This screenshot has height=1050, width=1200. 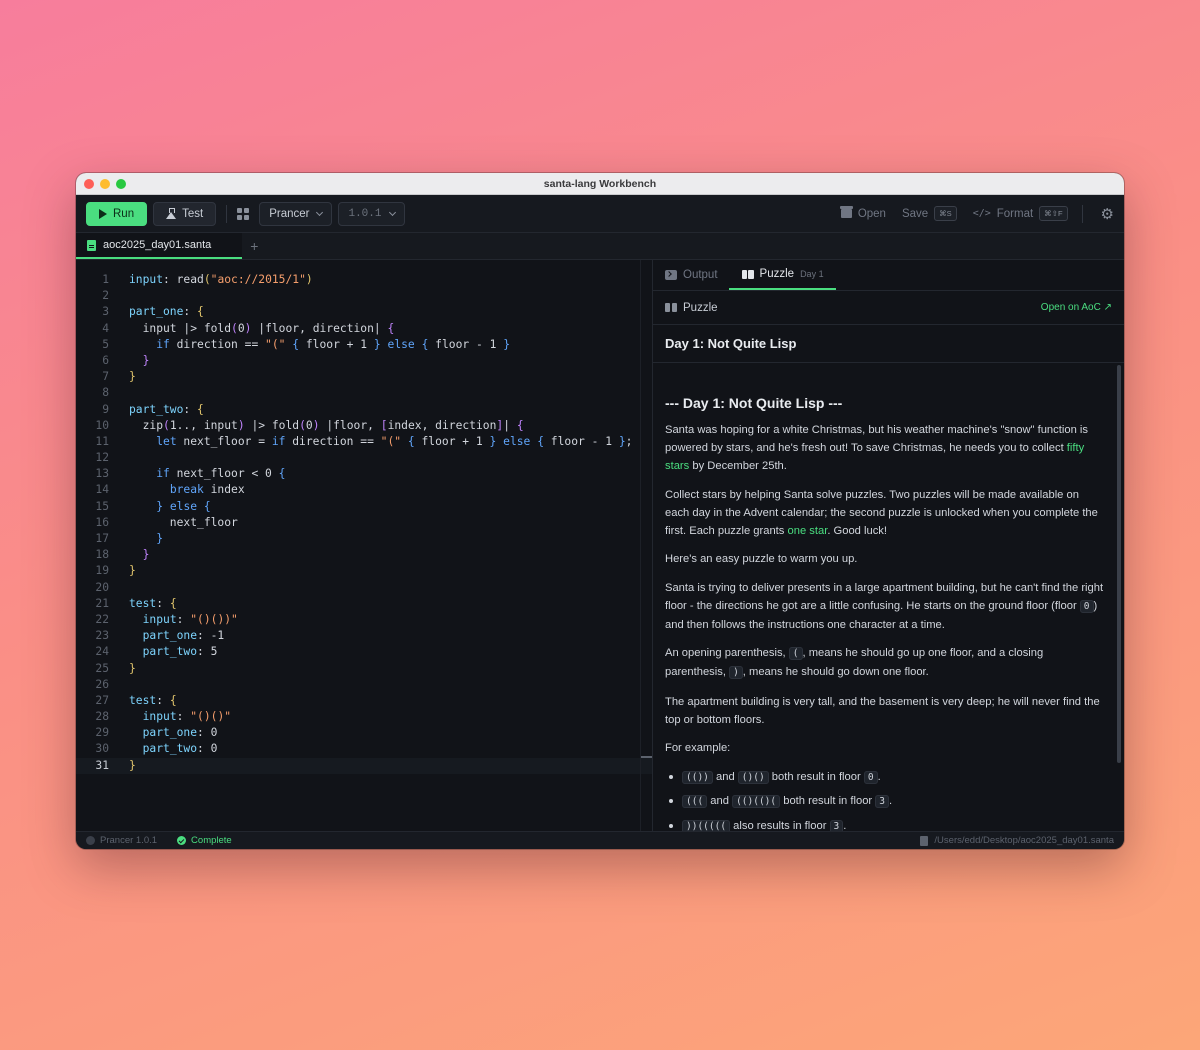 I want to click on code-line: 23 part_one: -1, so click(x=364, y=636).